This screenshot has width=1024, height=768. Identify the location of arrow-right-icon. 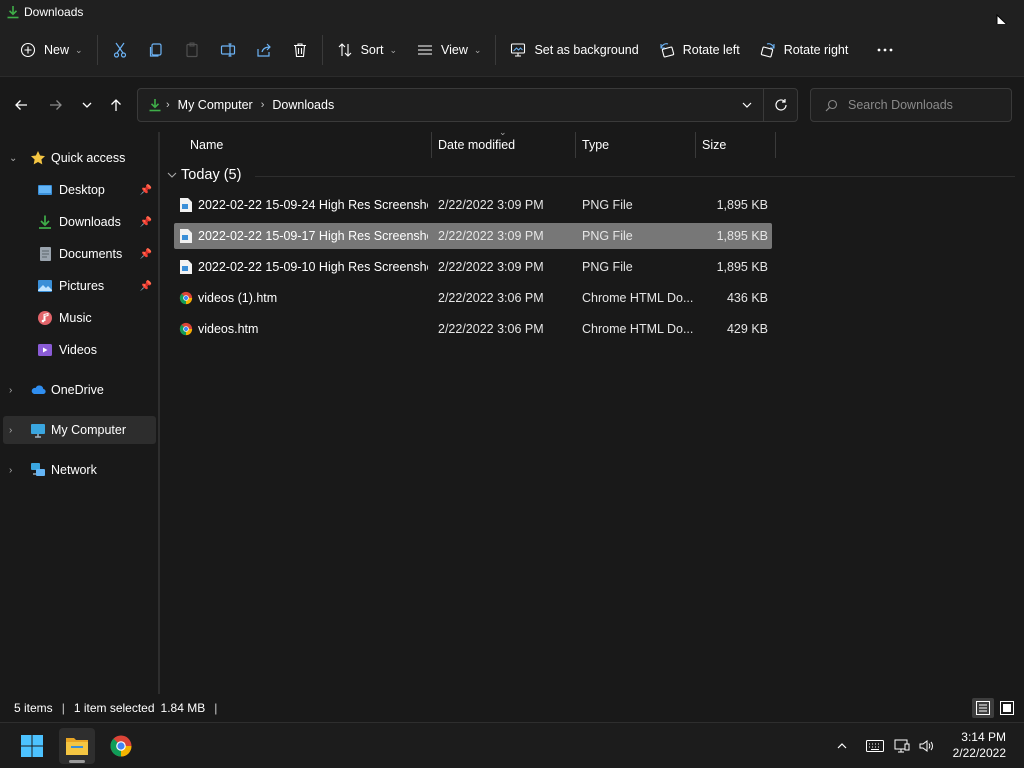
(56, 105).